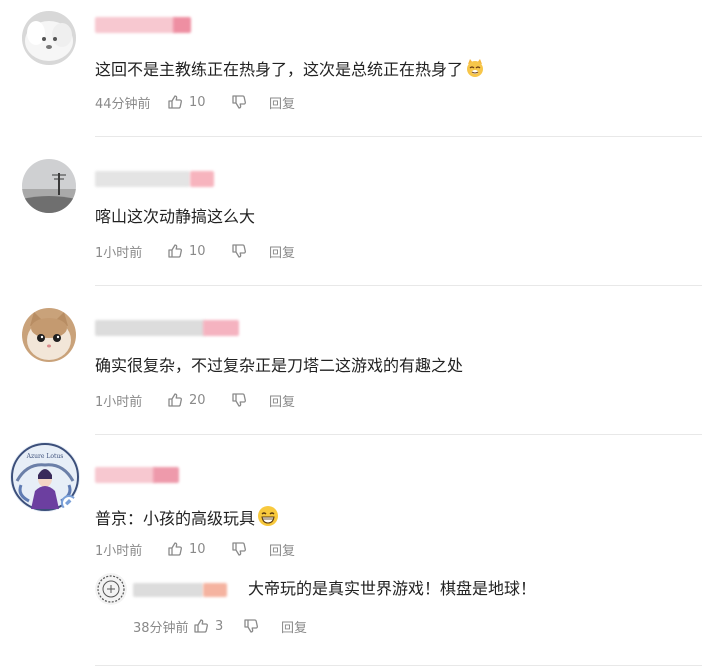  Describe the element at coordinates (279, 69) in the screenshot. I see `comment-text-content: 这回不是主教练正在热身了，这次是总统正在热身了` at that location.